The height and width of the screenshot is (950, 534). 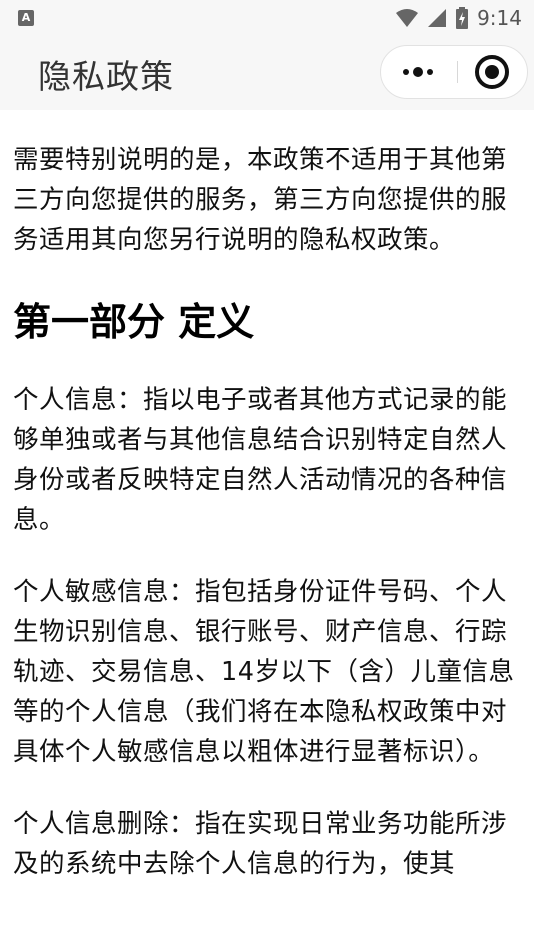 I want to click on target-close-icon, so click(x=492, y=72).